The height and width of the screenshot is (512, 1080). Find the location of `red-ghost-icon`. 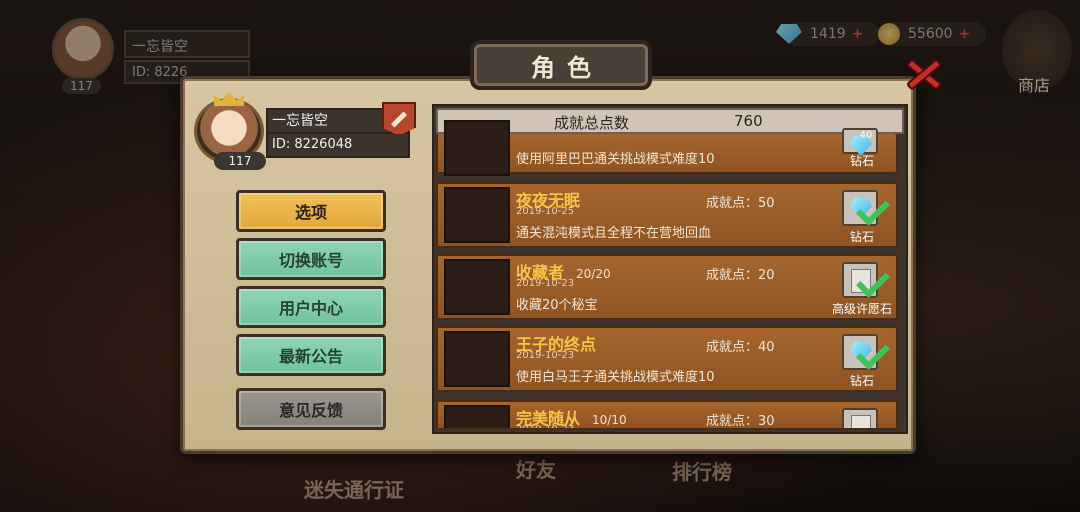

red-ghost-icon is located at coordinates (477, 215).